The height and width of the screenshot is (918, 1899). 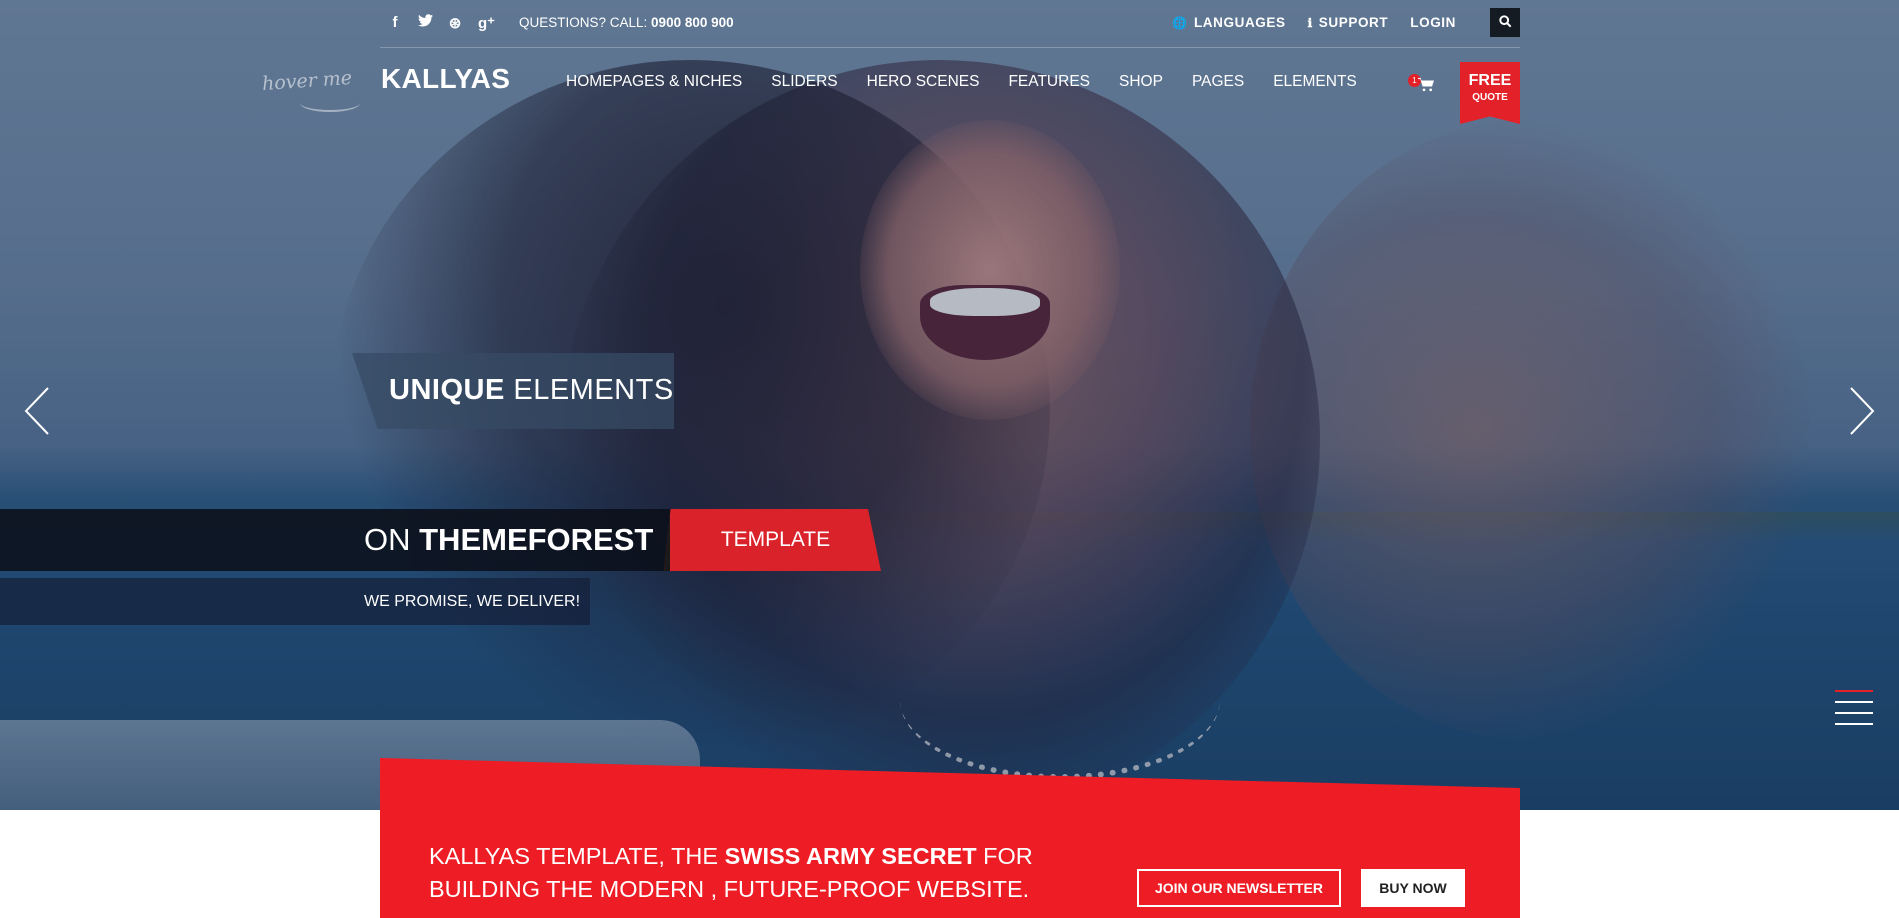 What do you see at coordinates (1310, 22) in the screenshot?
I see `info-icon: ℹ` at bounding box center [1310, 22].